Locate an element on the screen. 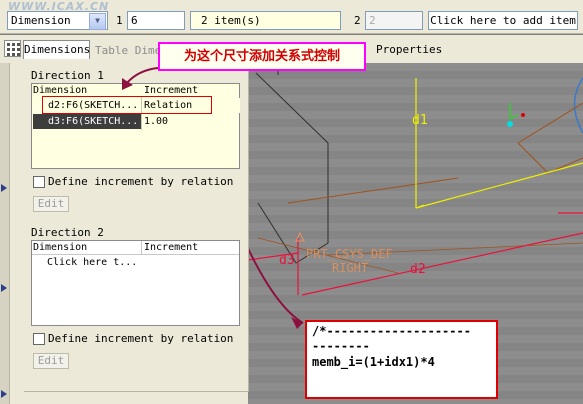 This screenshot has width=583, height=404. relation-comment-line: -------- is located at coordinates (341, 346).